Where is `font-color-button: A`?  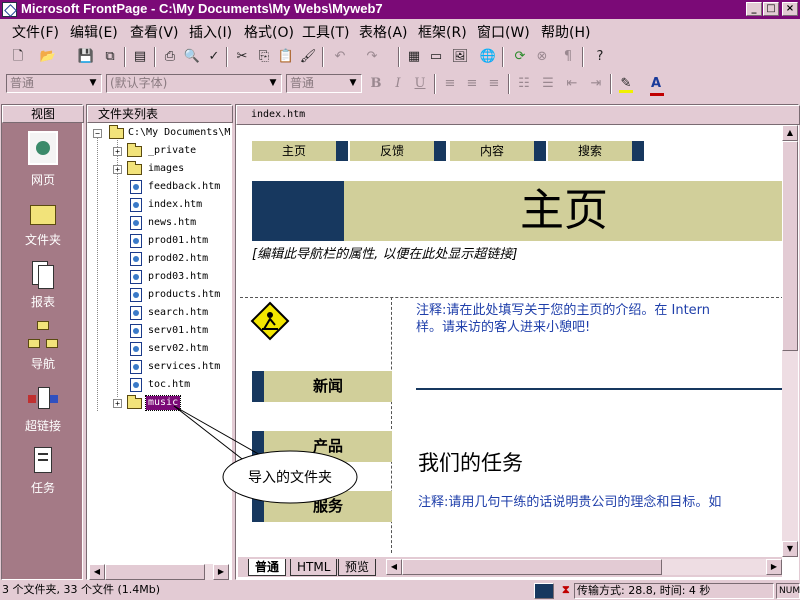
font-color-button: A is located at coordinates (656, 84).